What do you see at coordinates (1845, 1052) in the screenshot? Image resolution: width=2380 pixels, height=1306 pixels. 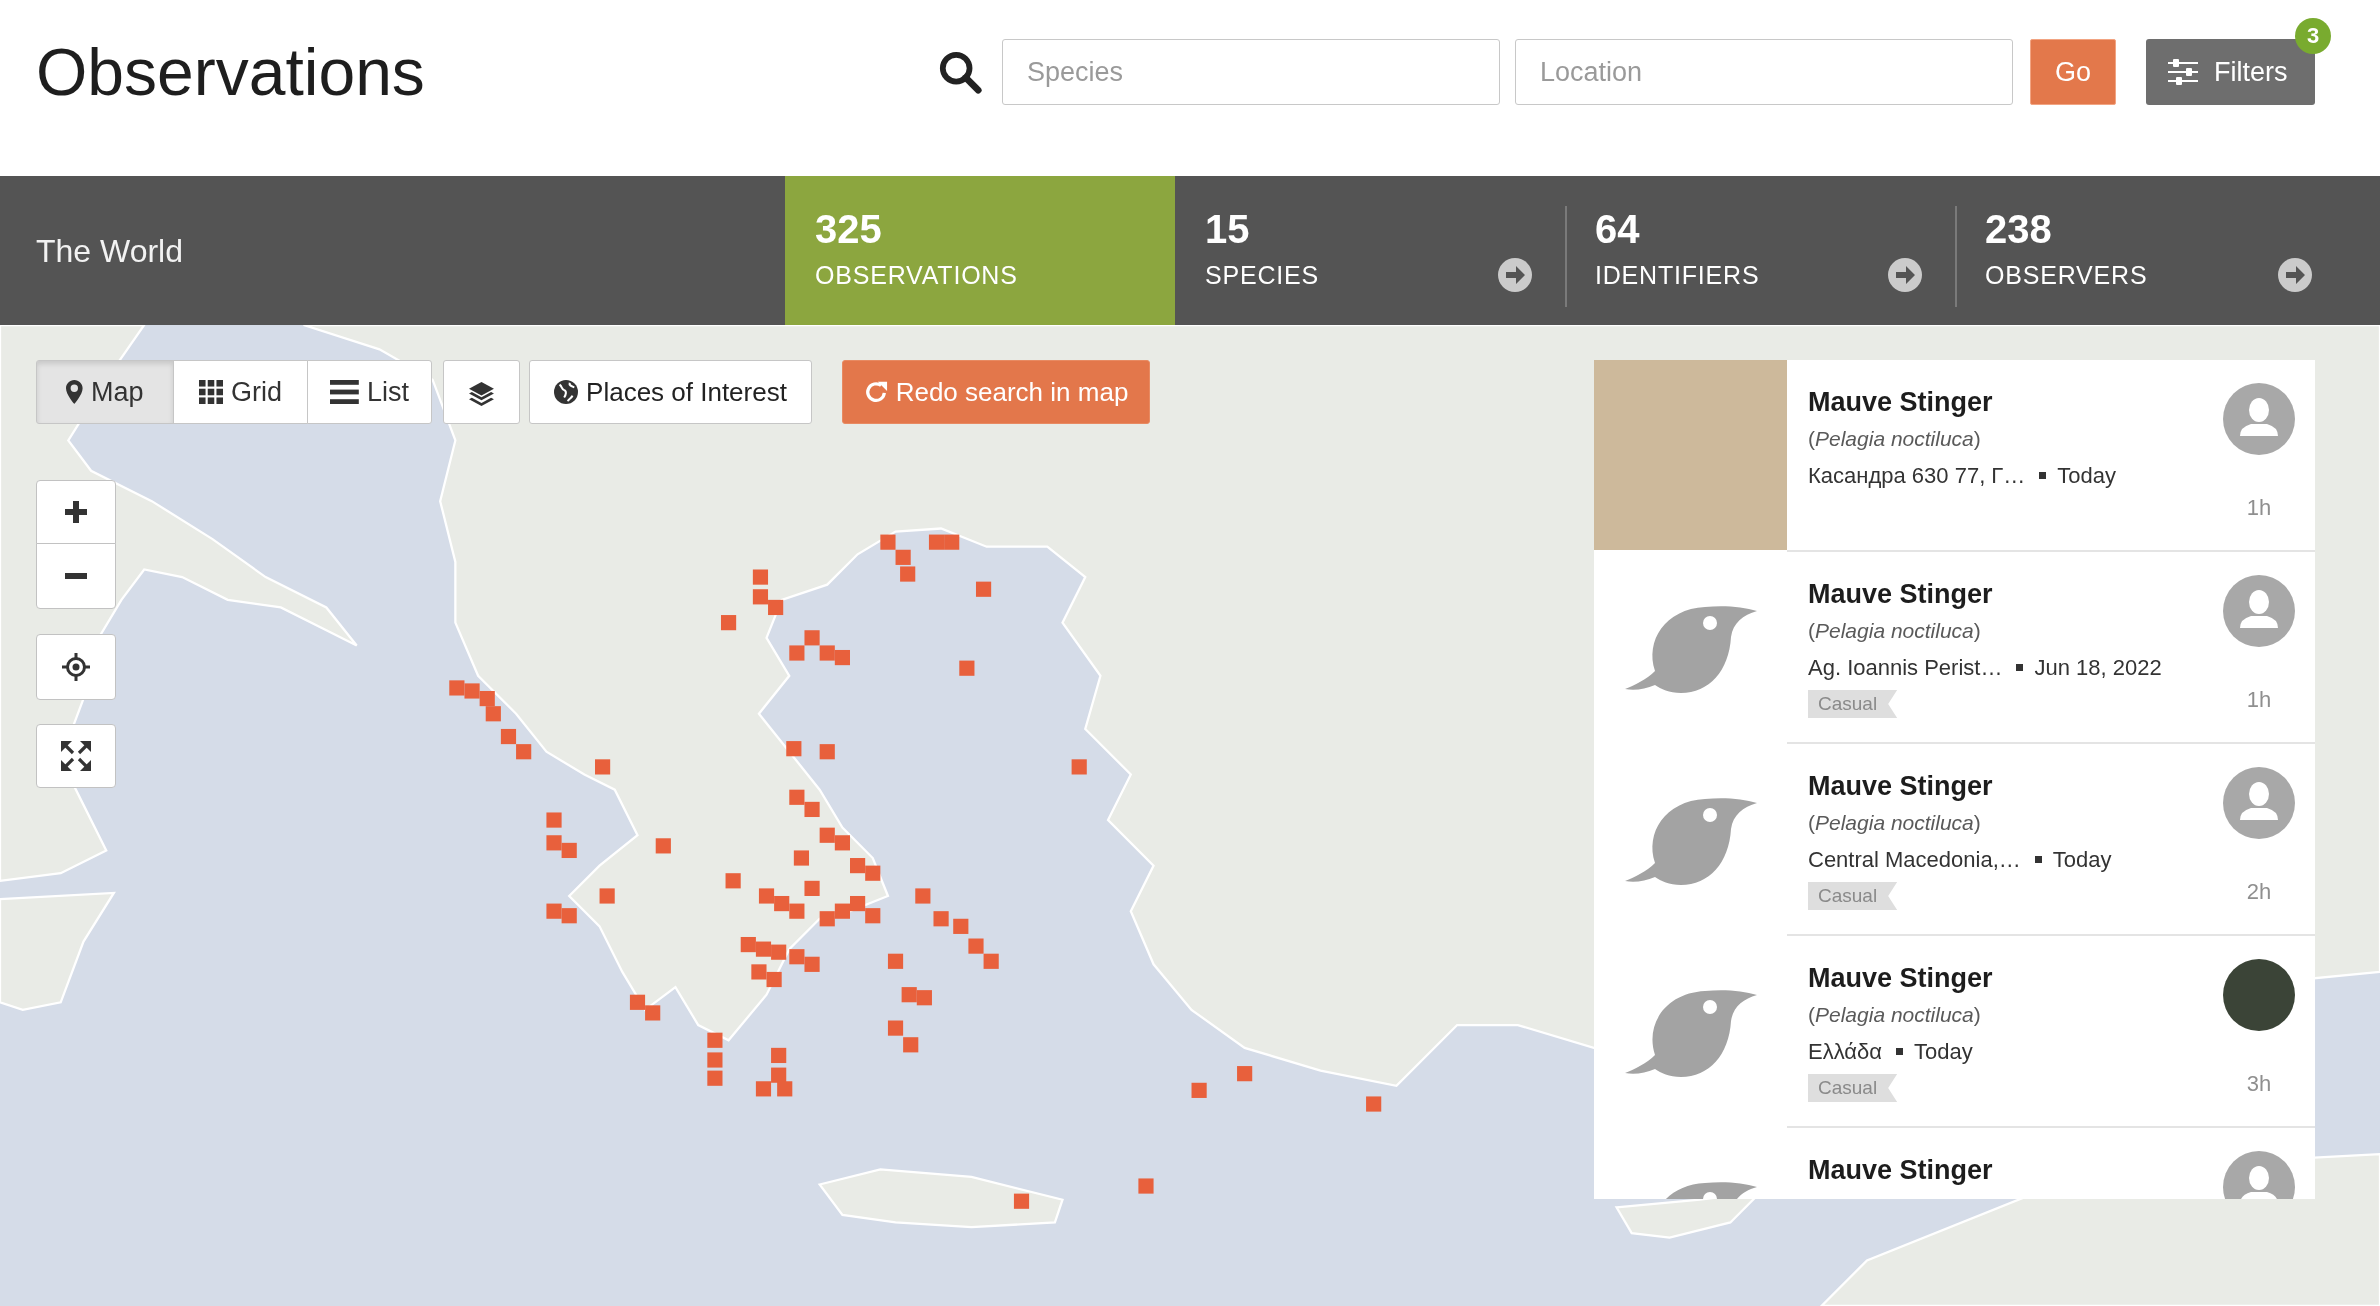 I see `location-text: Ελλάδα` at bounding box center [1845, 1052].